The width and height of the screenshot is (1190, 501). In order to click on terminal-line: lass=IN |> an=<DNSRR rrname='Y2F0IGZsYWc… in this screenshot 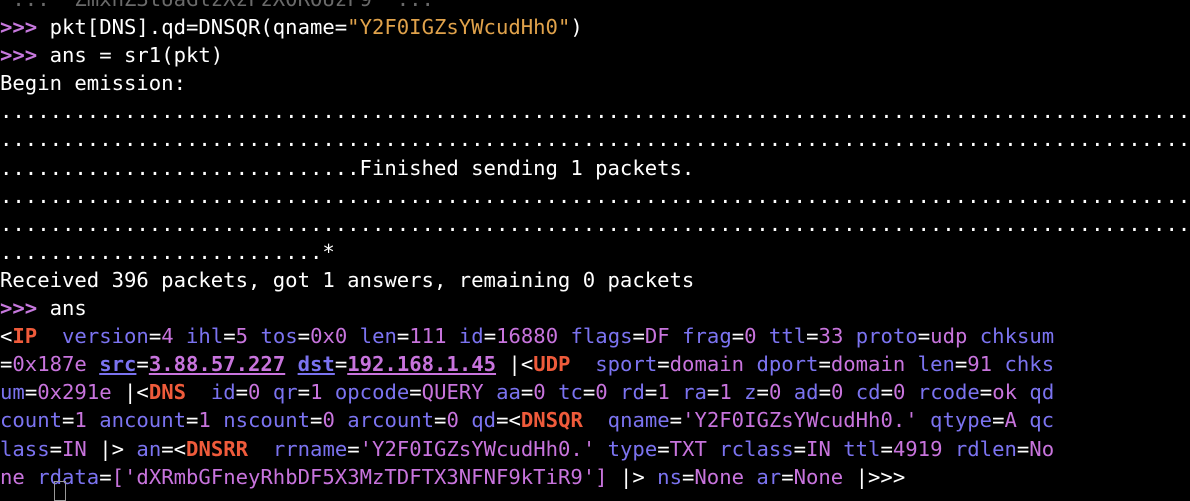, I will do `click(595, 449)`.